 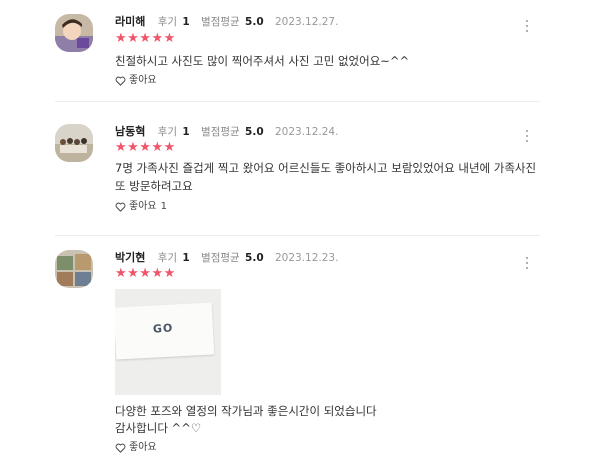 What do you see at coordinates (246, 411) in the screenshot?
I see `review-text-line-1: 다양한 포즈와 열정의 작가님과 좋은시간이 되었습니다` at bounding box center [246, 411].